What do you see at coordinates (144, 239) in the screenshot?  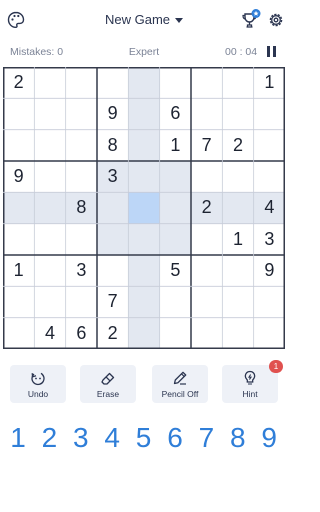 I see `sudoku-cell-r6c5` at bounding box center [144, 239].